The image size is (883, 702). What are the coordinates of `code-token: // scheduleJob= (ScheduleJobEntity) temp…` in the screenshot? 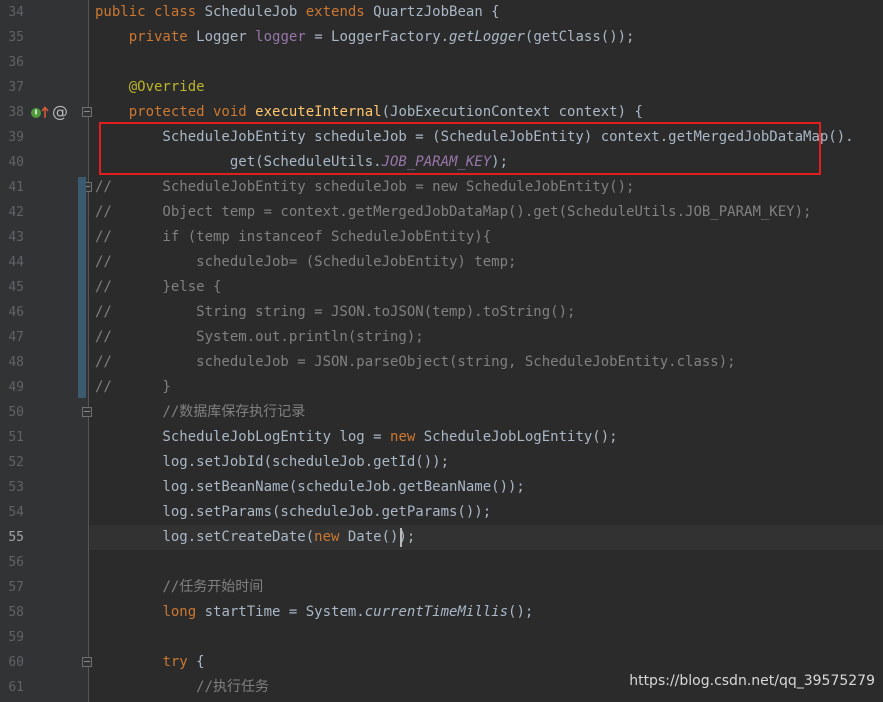 It's located at (306, 262).